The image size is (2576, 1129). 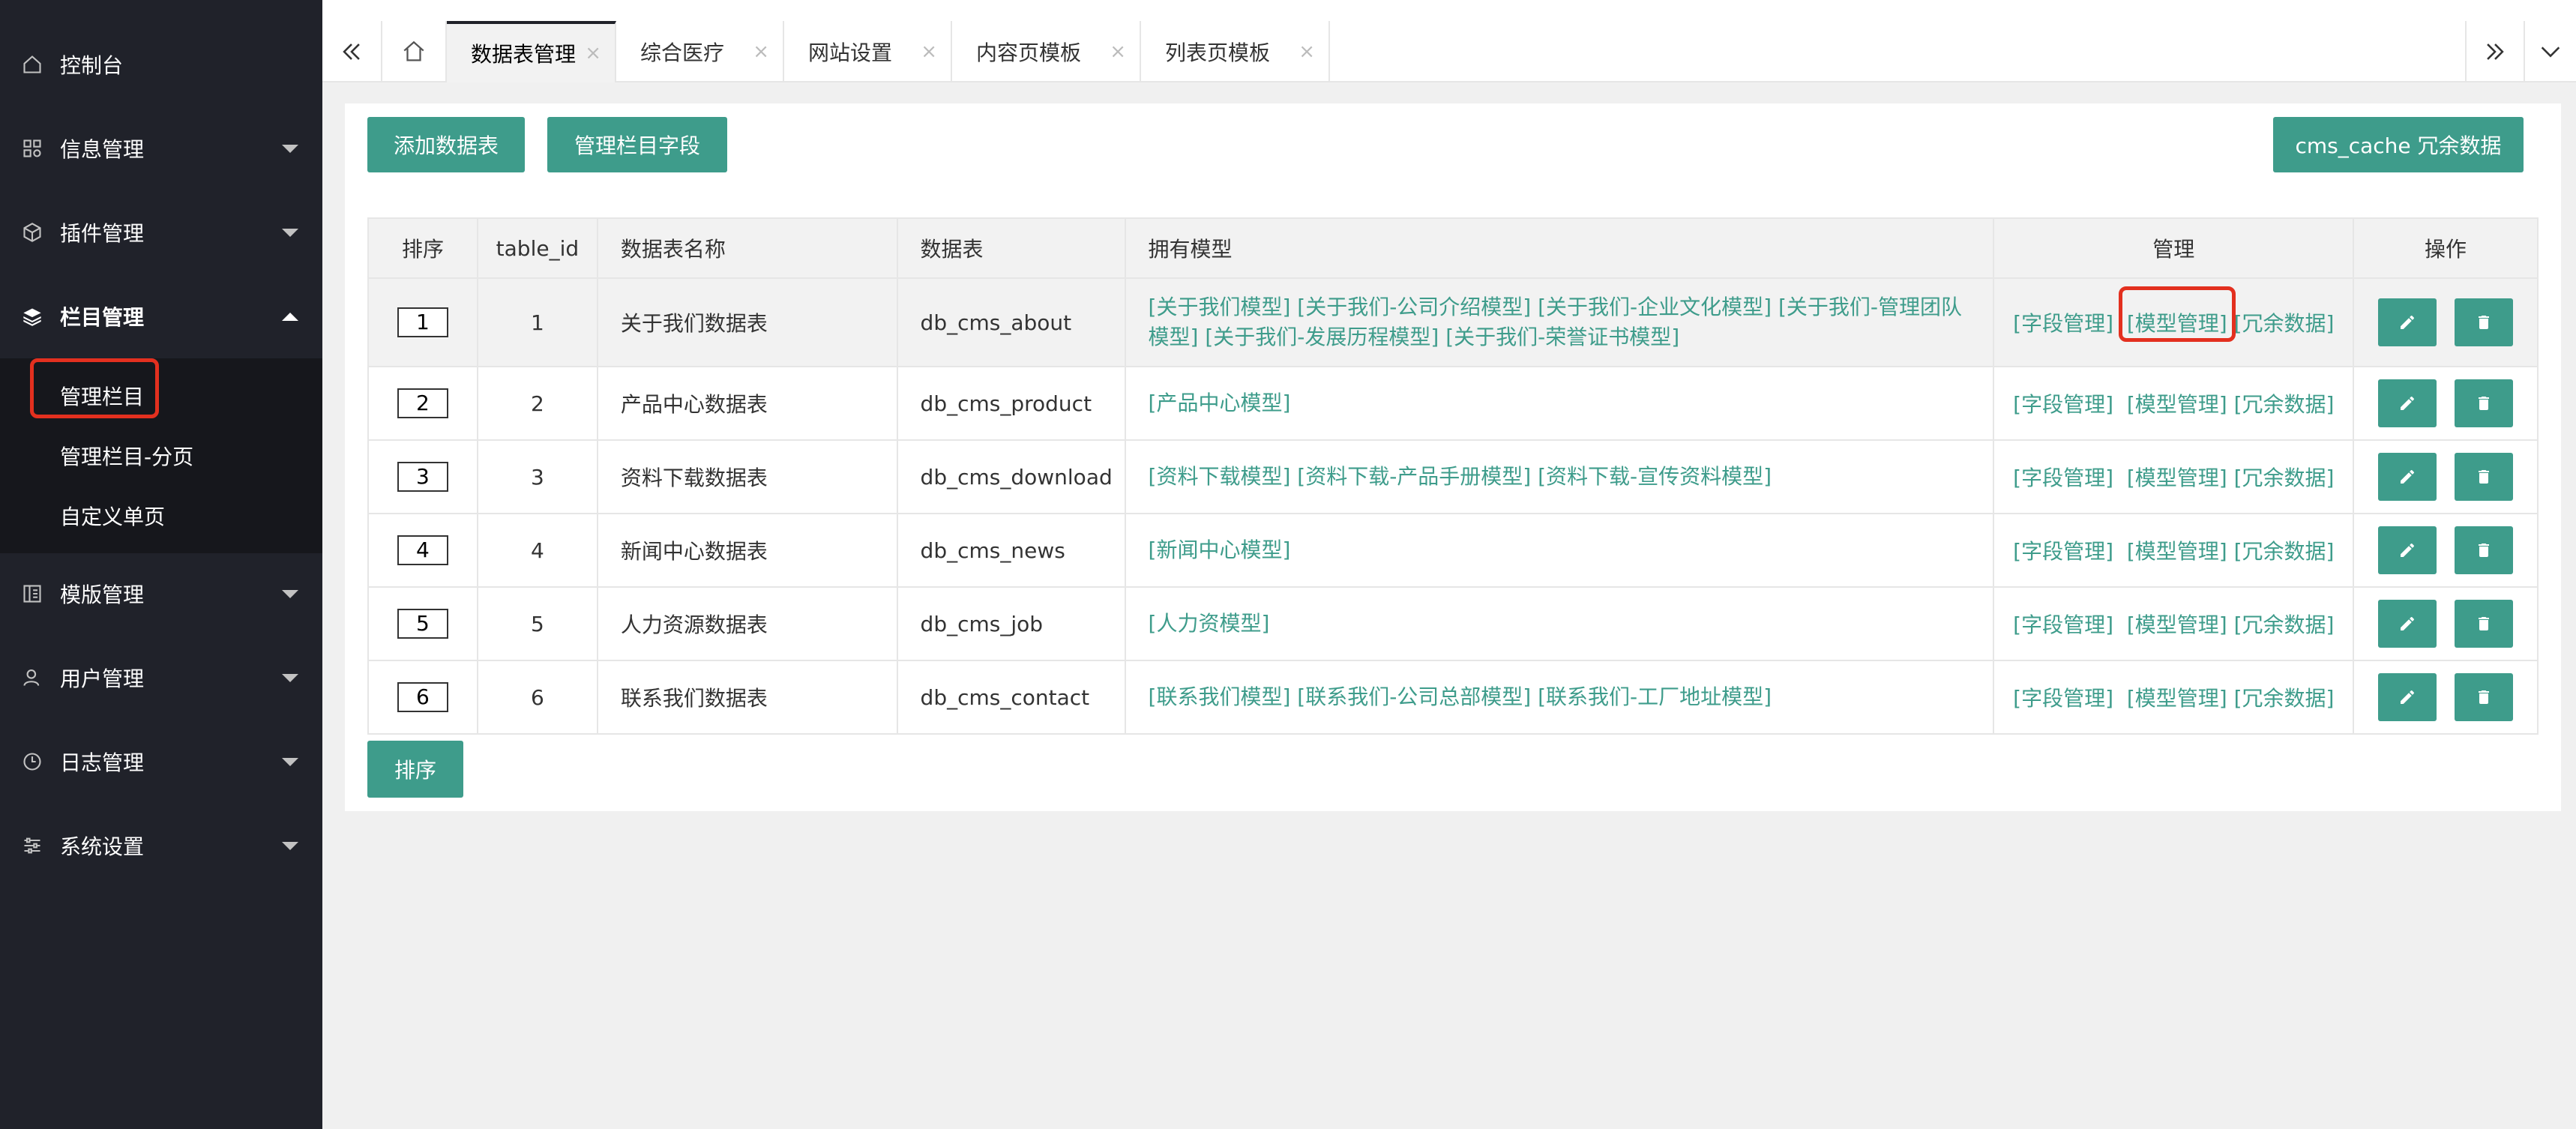 I want to click on order-cell: 1, so click(x=422, y=322).